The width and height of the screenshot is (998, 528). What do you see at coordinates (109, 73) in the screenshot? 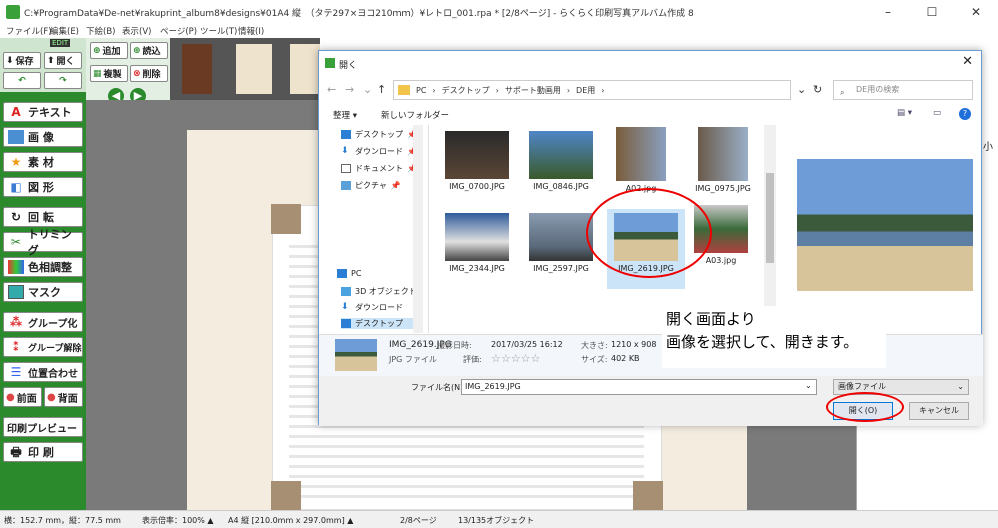
I see `copy-page-button: ▦ 複製` at bounding box center [109, 73].